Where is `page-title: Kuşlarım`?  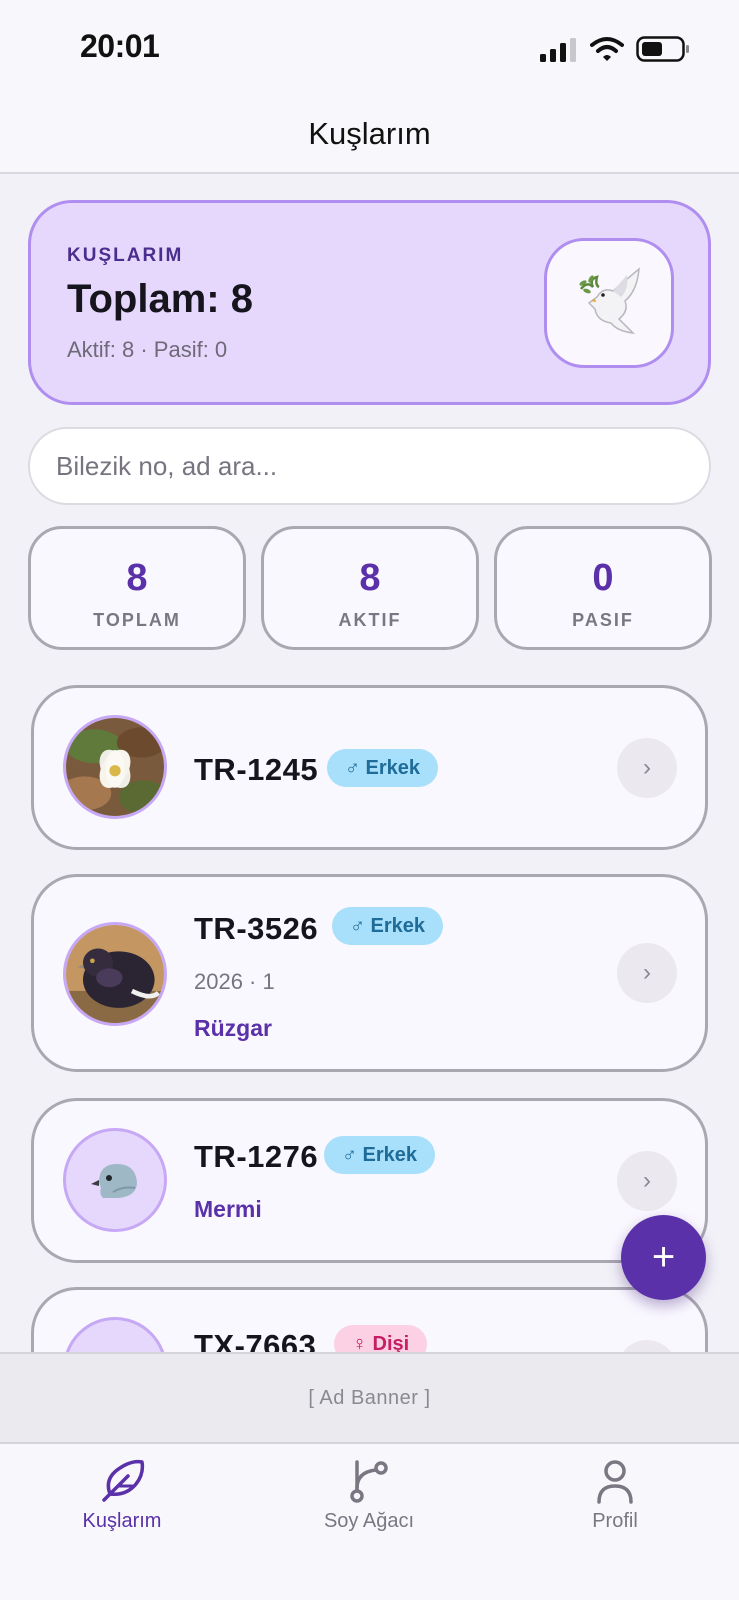
page-title: Kuşlarım is located at coordinates (369, 133).